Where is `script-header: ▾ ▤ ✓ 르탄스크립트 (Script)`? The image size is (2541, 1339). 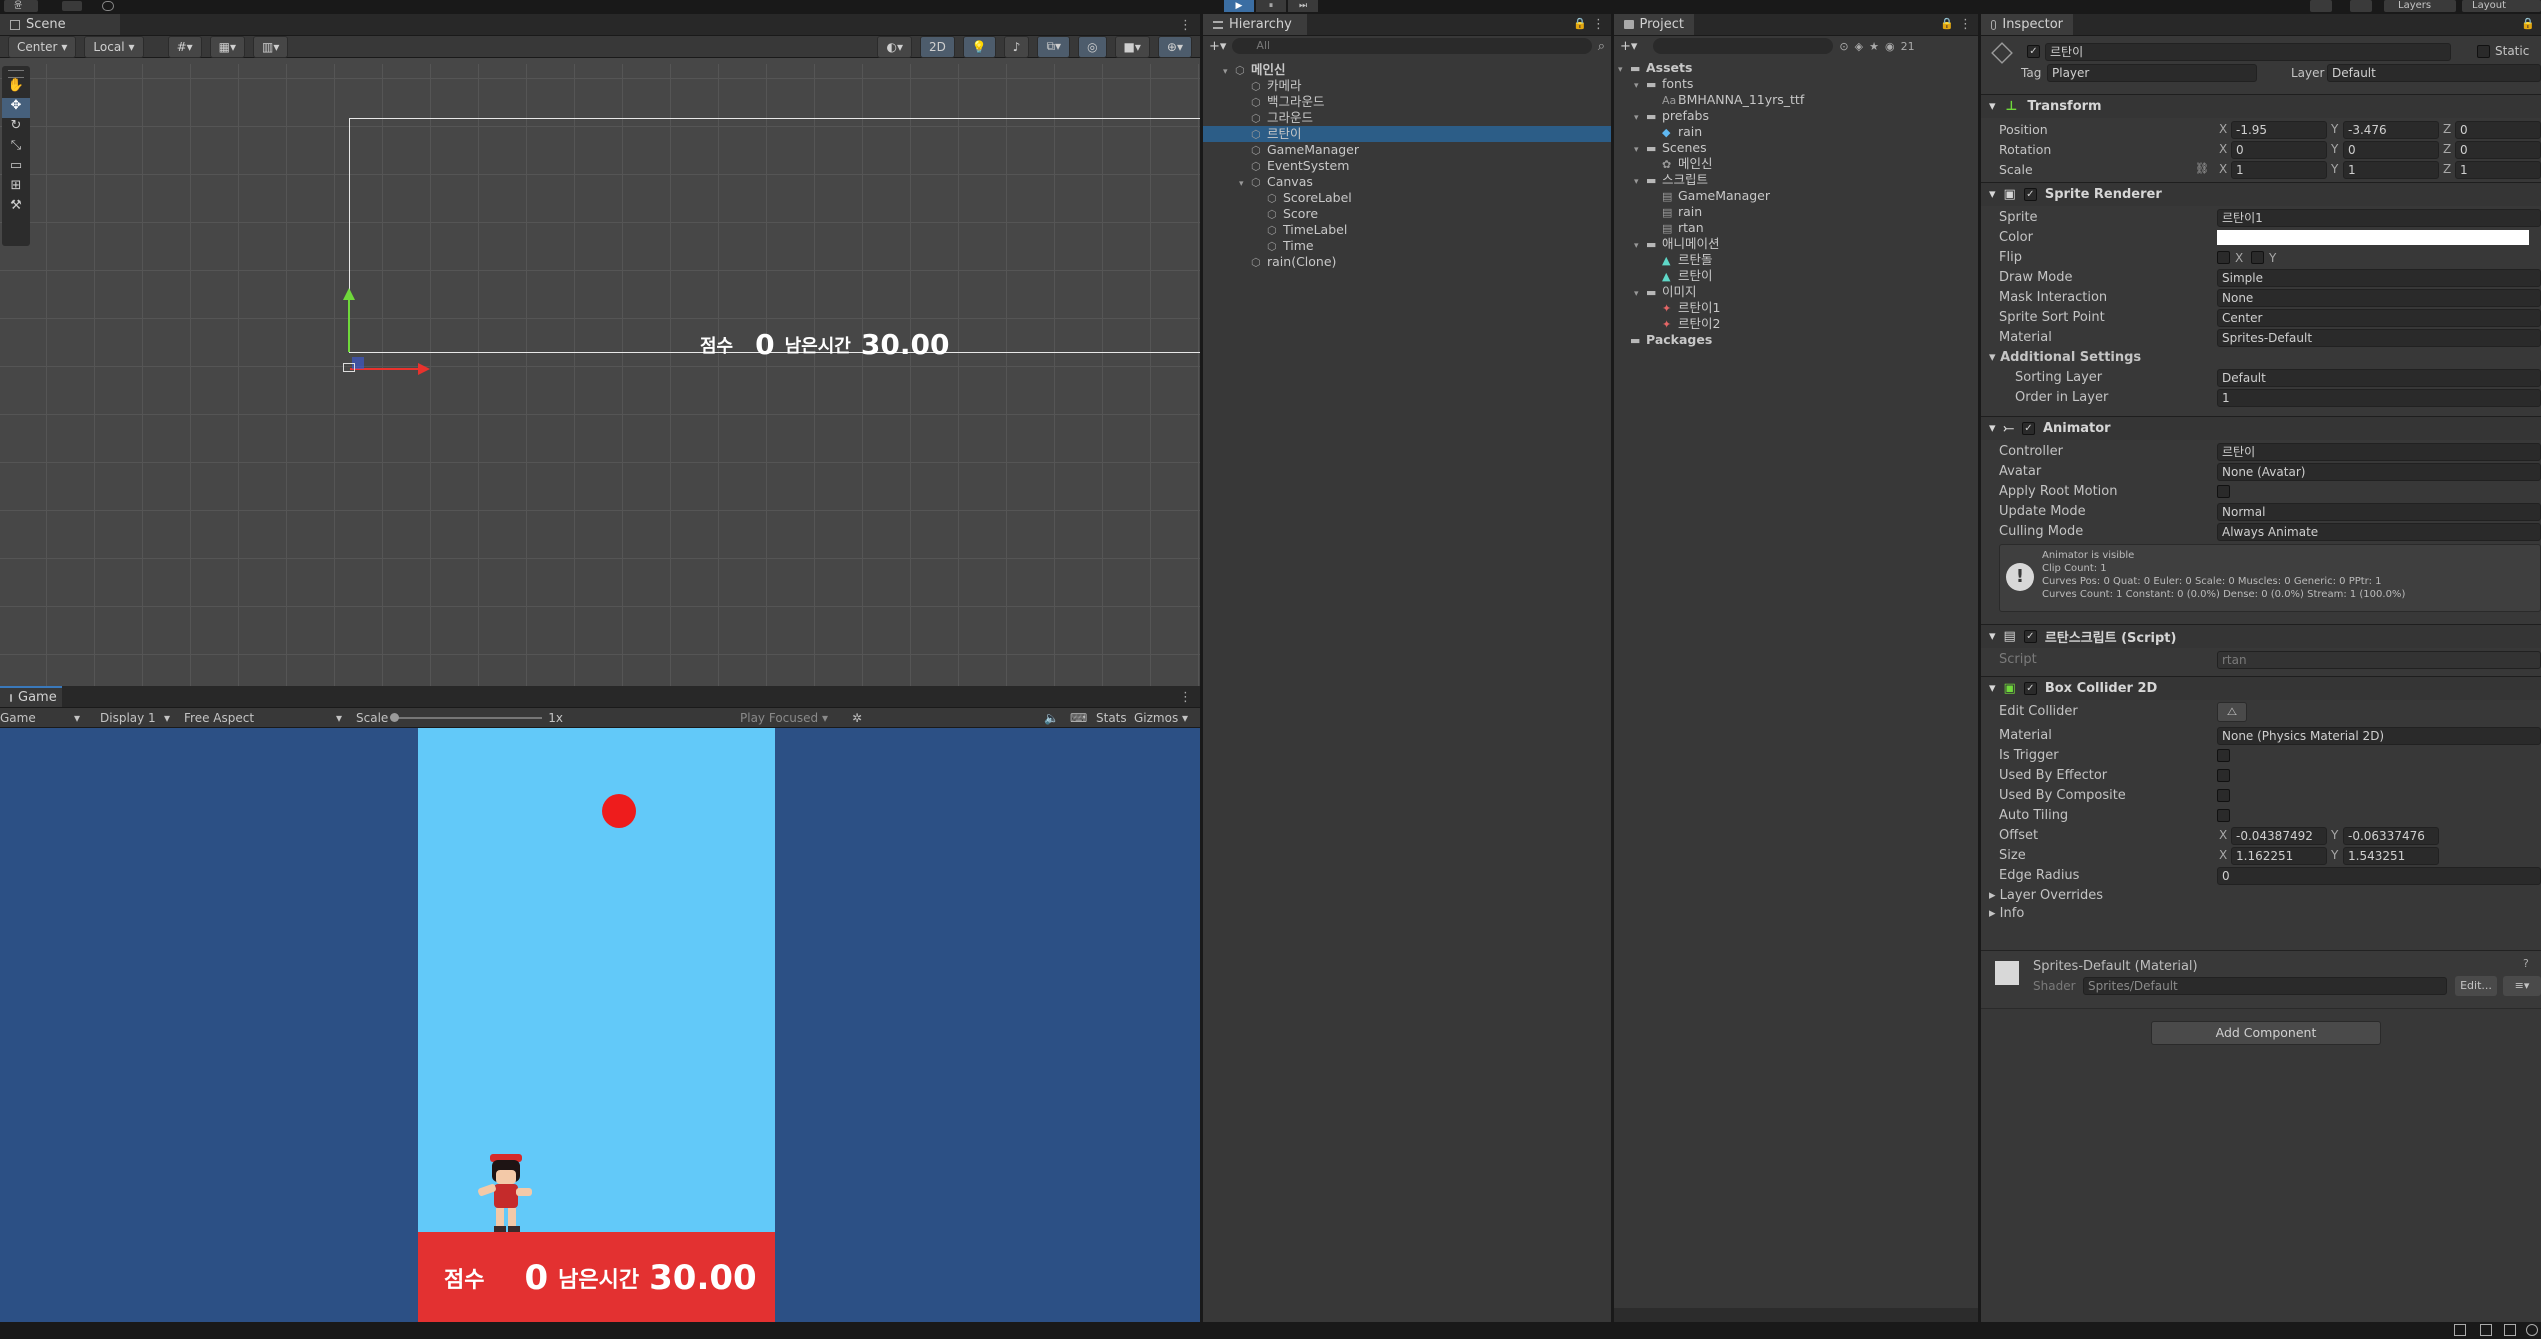
script-header: ▾ ▤ ✓ 르탄스크립트 (Script) is located at coordinates (2261, 636).